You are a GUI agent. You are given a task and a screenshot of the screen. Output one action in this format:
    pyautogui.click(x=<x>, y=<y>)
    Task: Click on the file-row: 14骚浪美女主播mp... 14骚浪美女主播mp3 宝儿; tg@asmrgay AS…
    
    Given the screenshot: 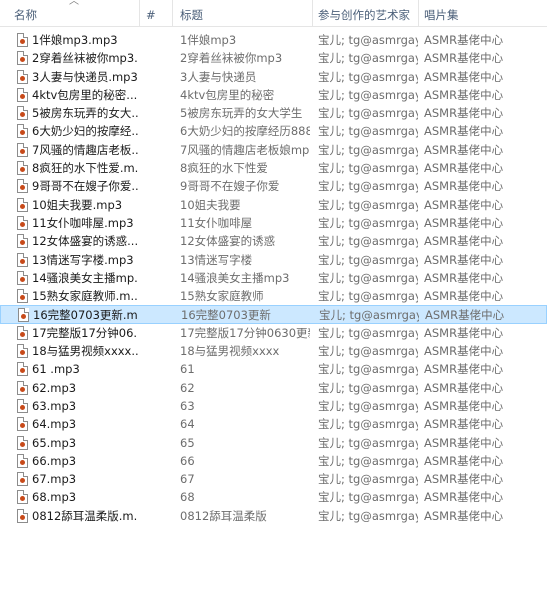 What is the action you would take?
    pyautogui.click(x=273, y=278)
    